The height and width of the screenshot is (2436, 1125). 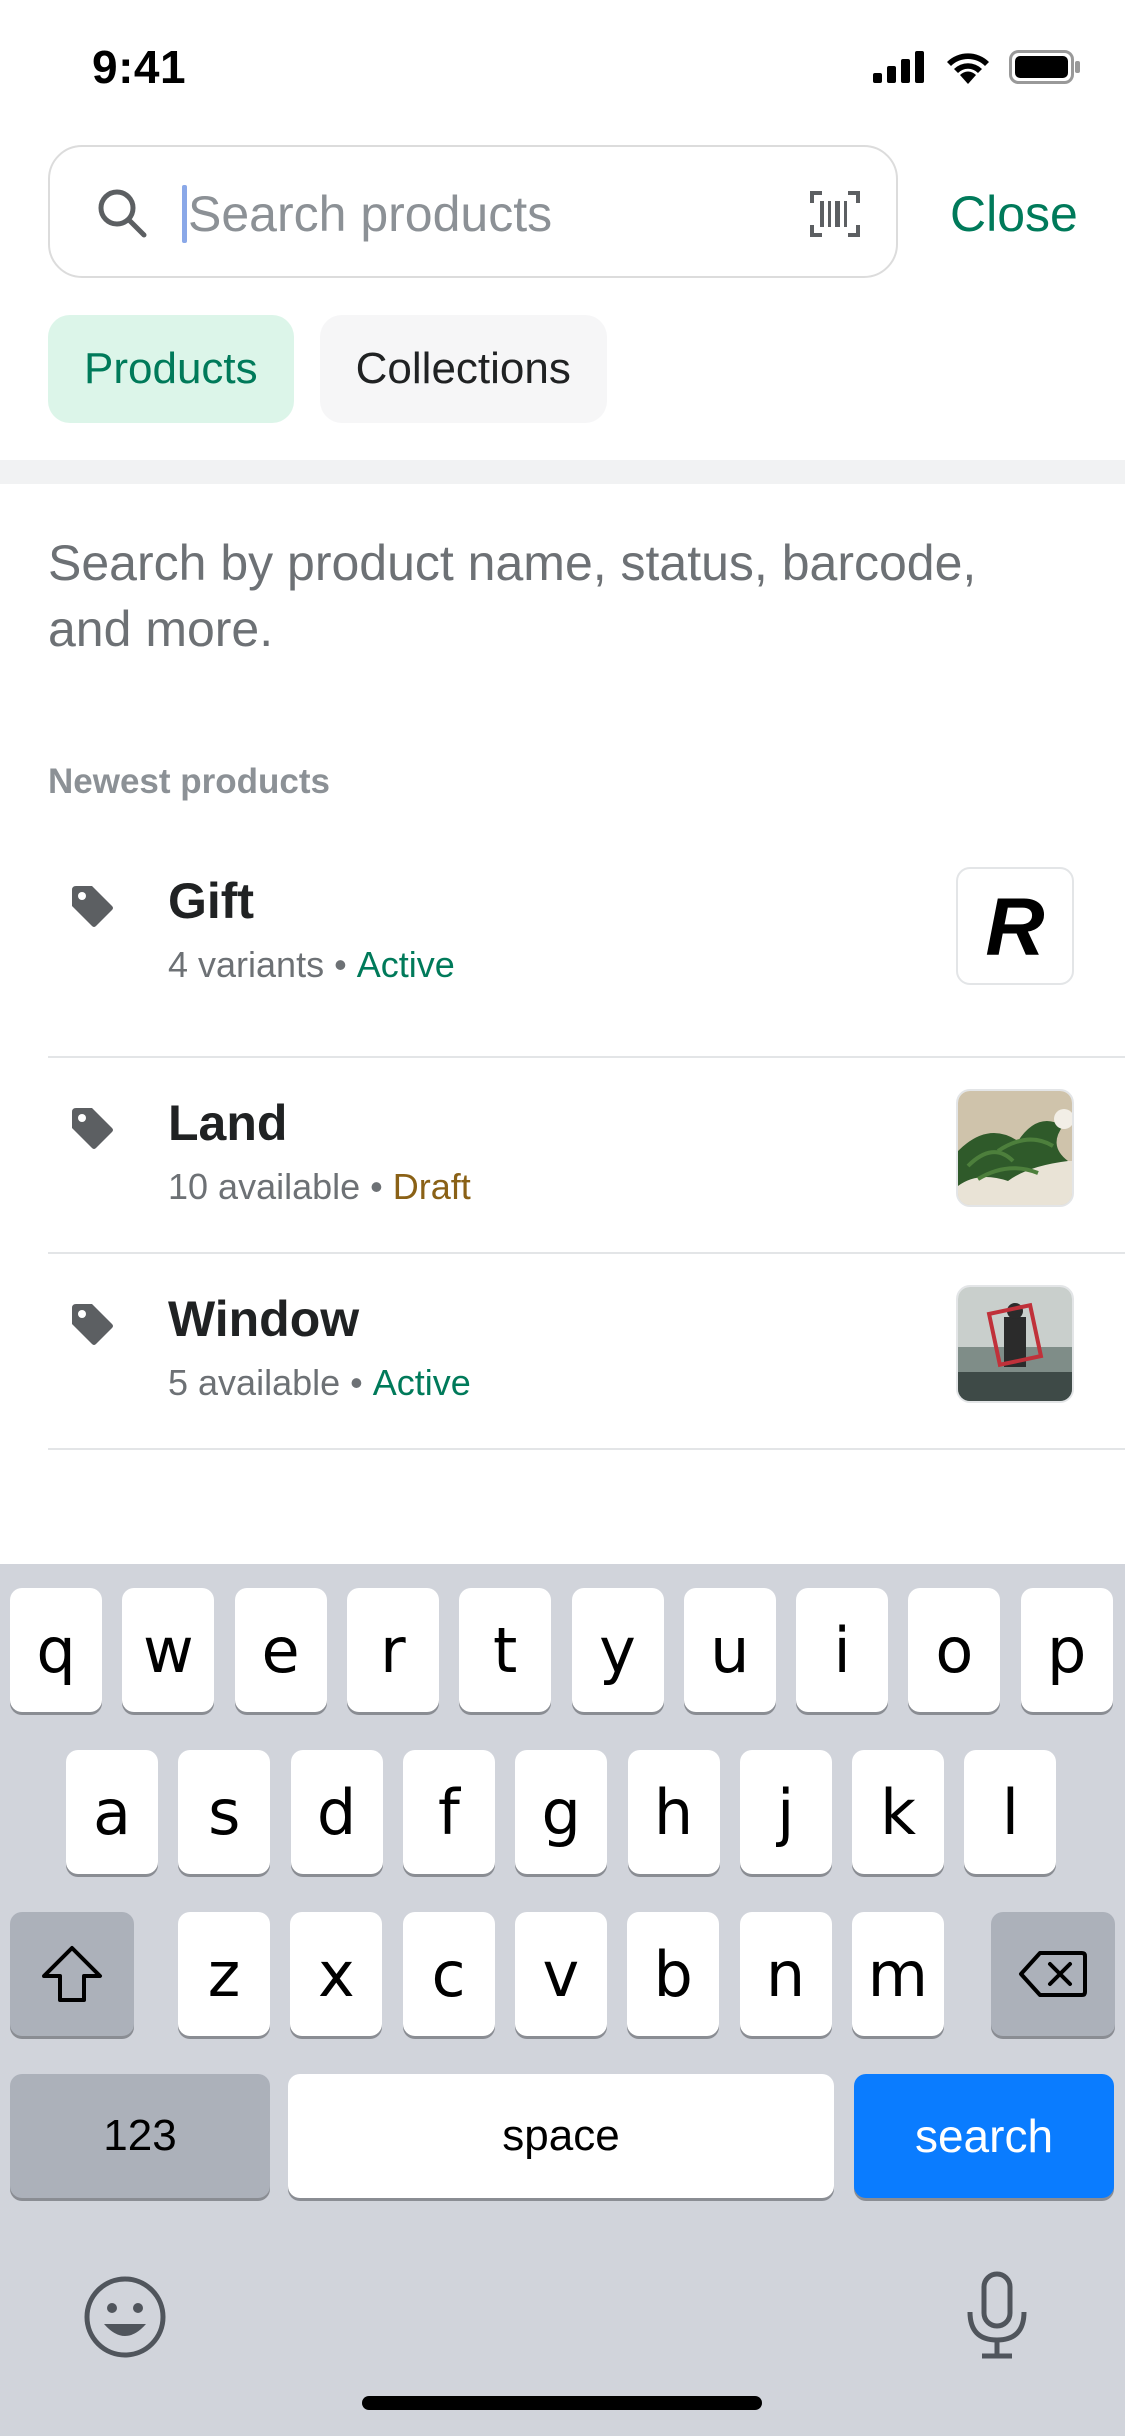 What do you see at coordinates (842, 1650) in the screenshot?
I see `key-i: i` at bounding box center [842, 1650].